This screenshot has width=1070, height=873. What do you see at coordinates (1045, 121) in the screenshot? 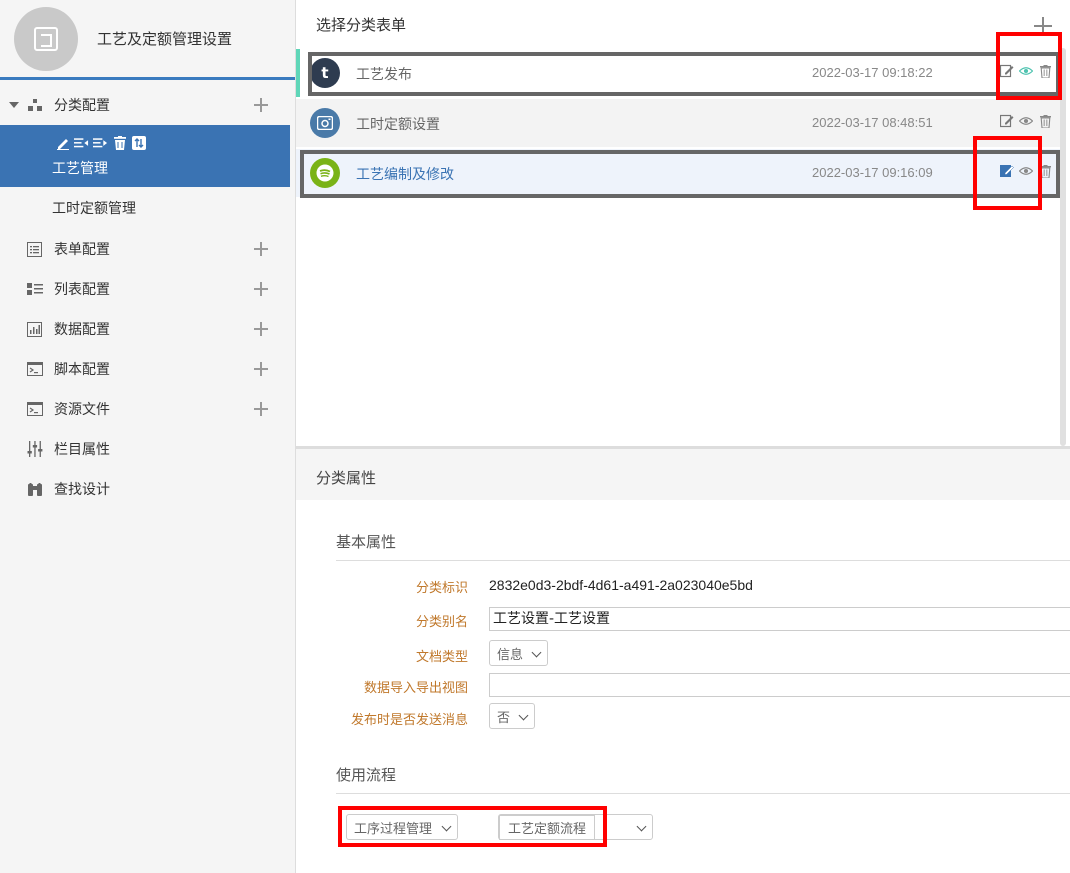
I see `trash-icon` at bounding box center [1045, 121].